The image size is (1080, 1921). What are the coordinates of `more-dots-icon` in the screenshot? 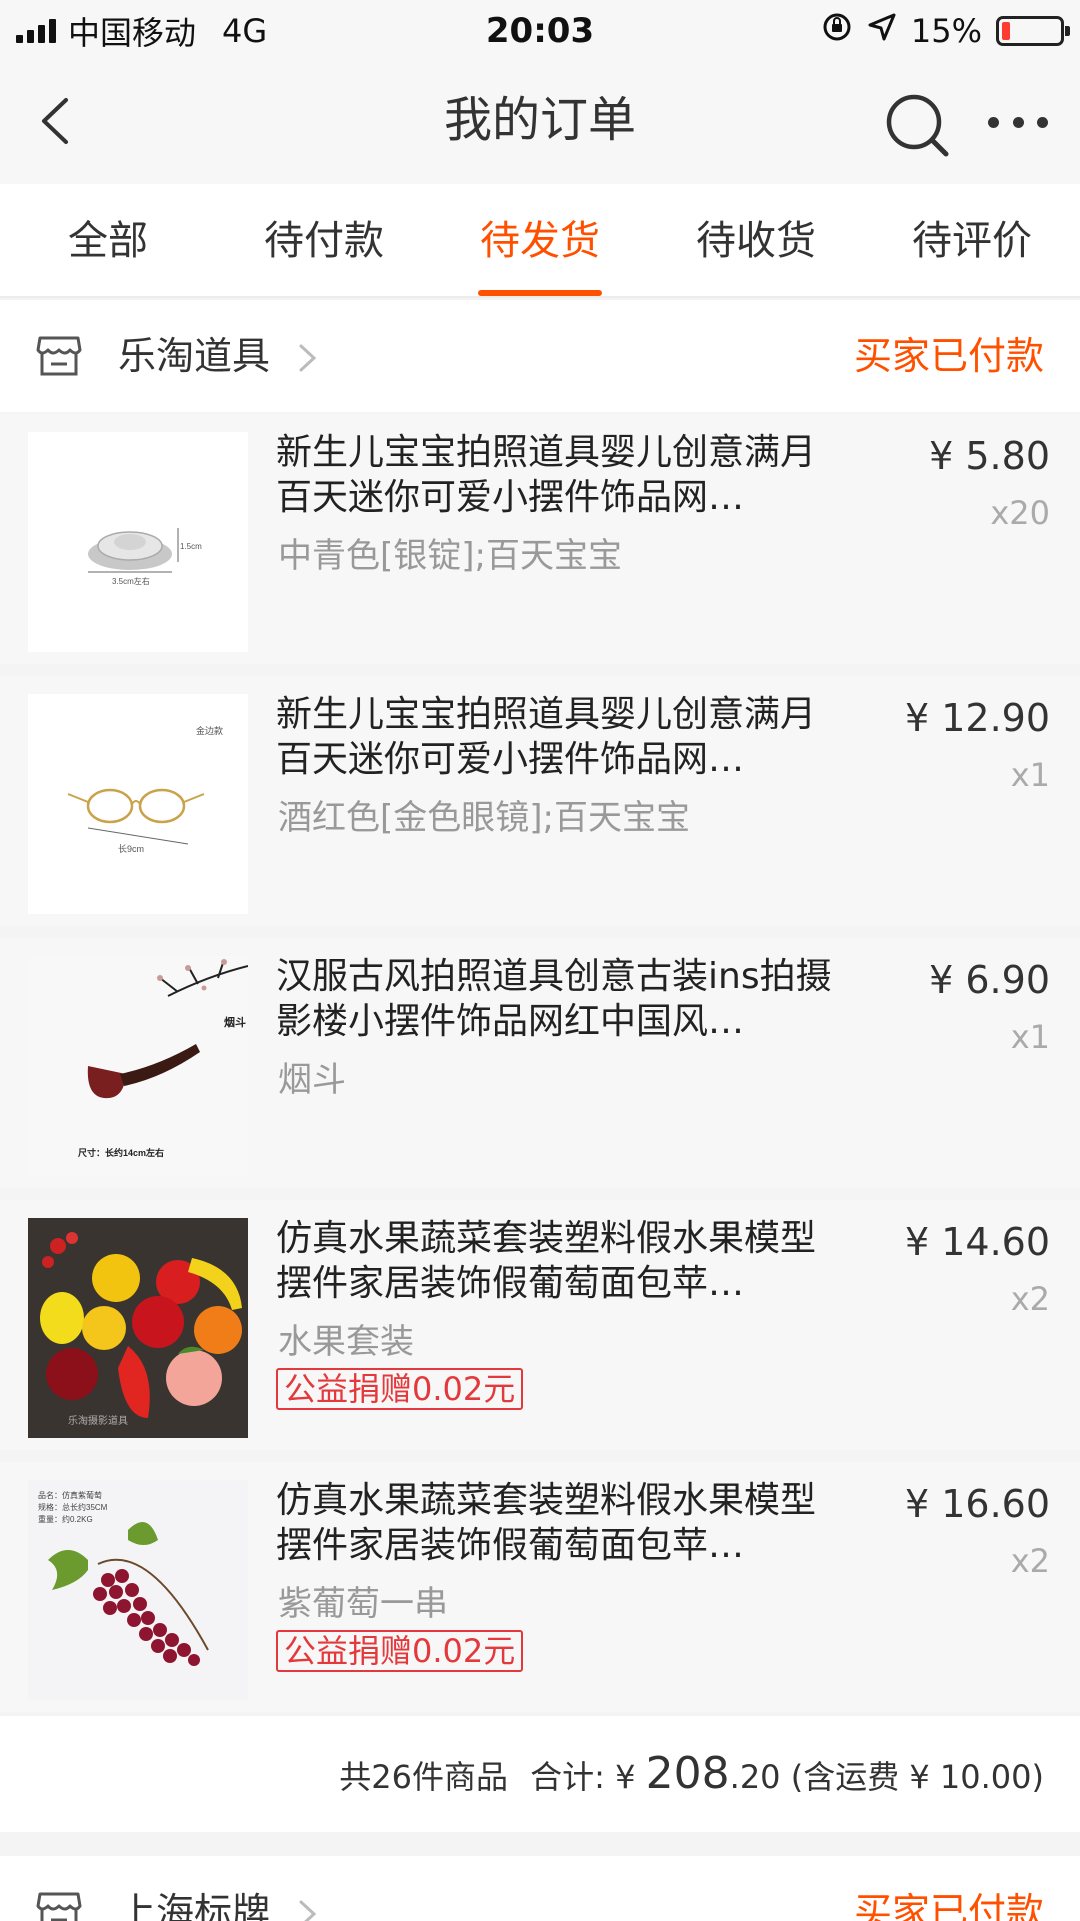 It's located at (1018, 122).